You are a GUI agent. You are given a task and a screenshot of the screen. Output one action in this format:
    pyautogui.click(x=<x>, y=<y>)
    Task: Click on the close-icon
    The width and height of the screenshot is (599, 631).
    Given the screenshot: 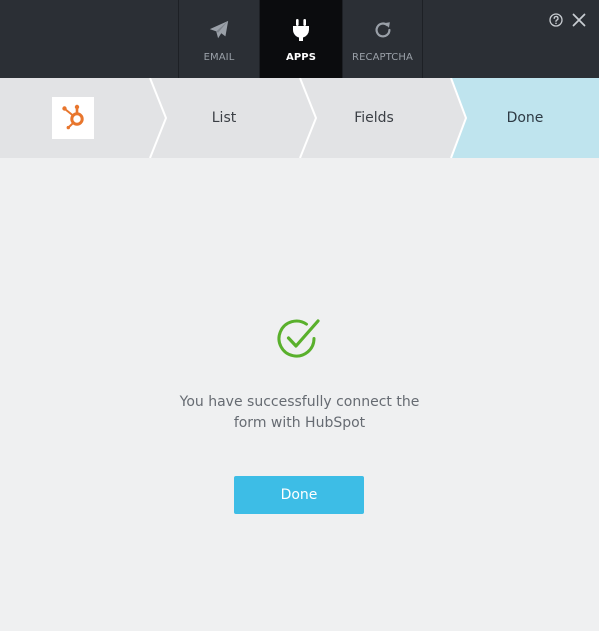 What is the action you would take?
    pyautogui.click(x=579, y=19)
    